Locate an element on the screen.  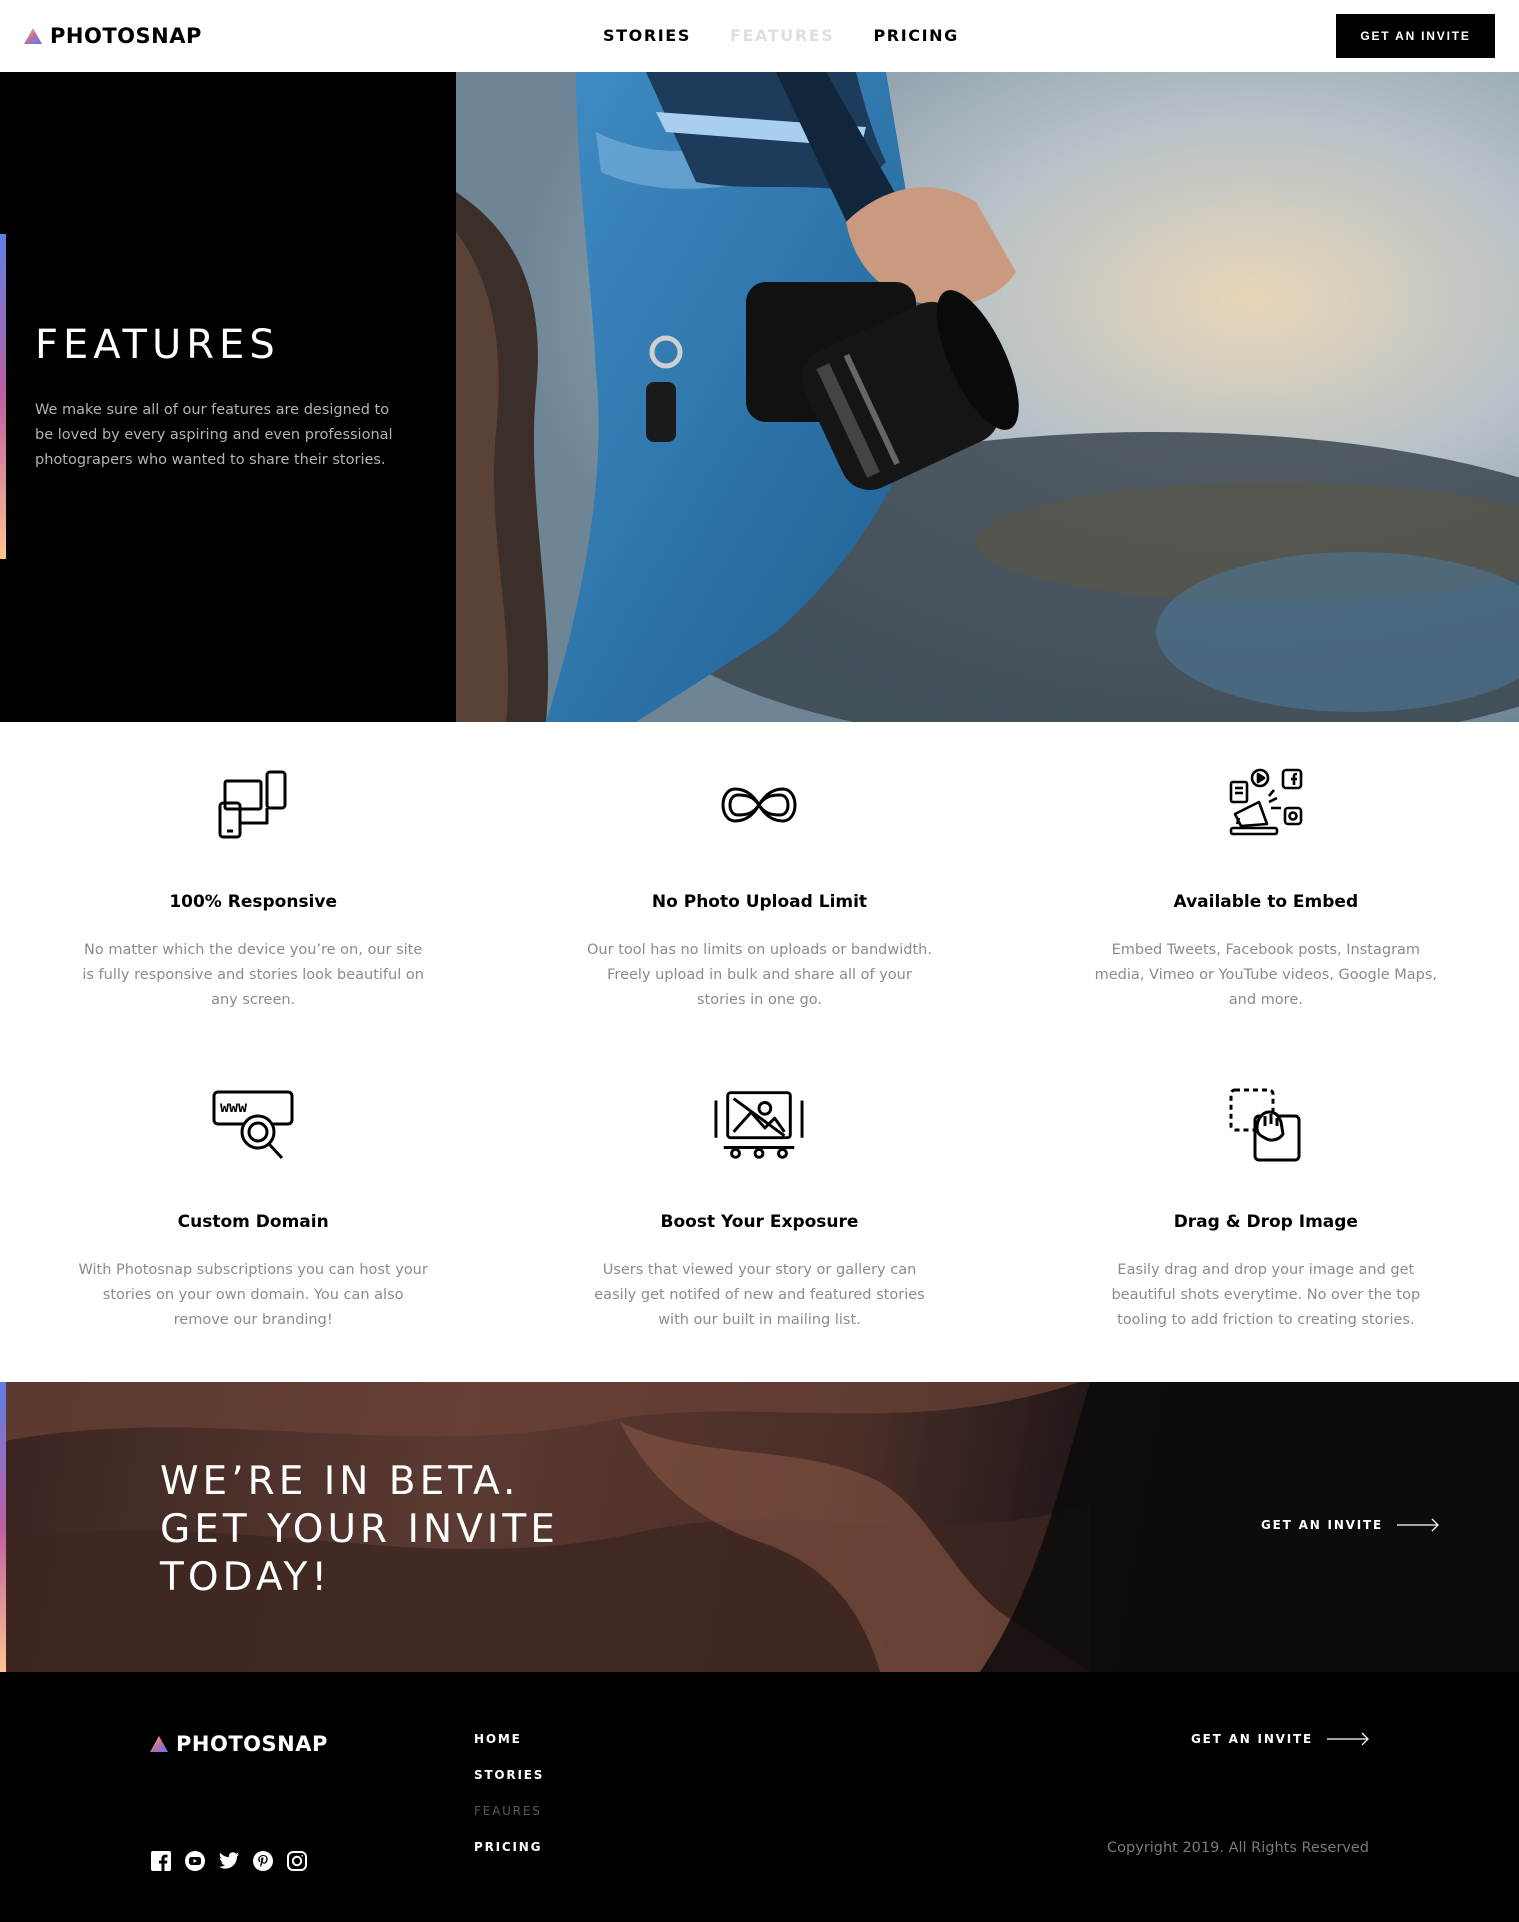
feature-title: Custom Domain is located at coordinates (253, 1222).